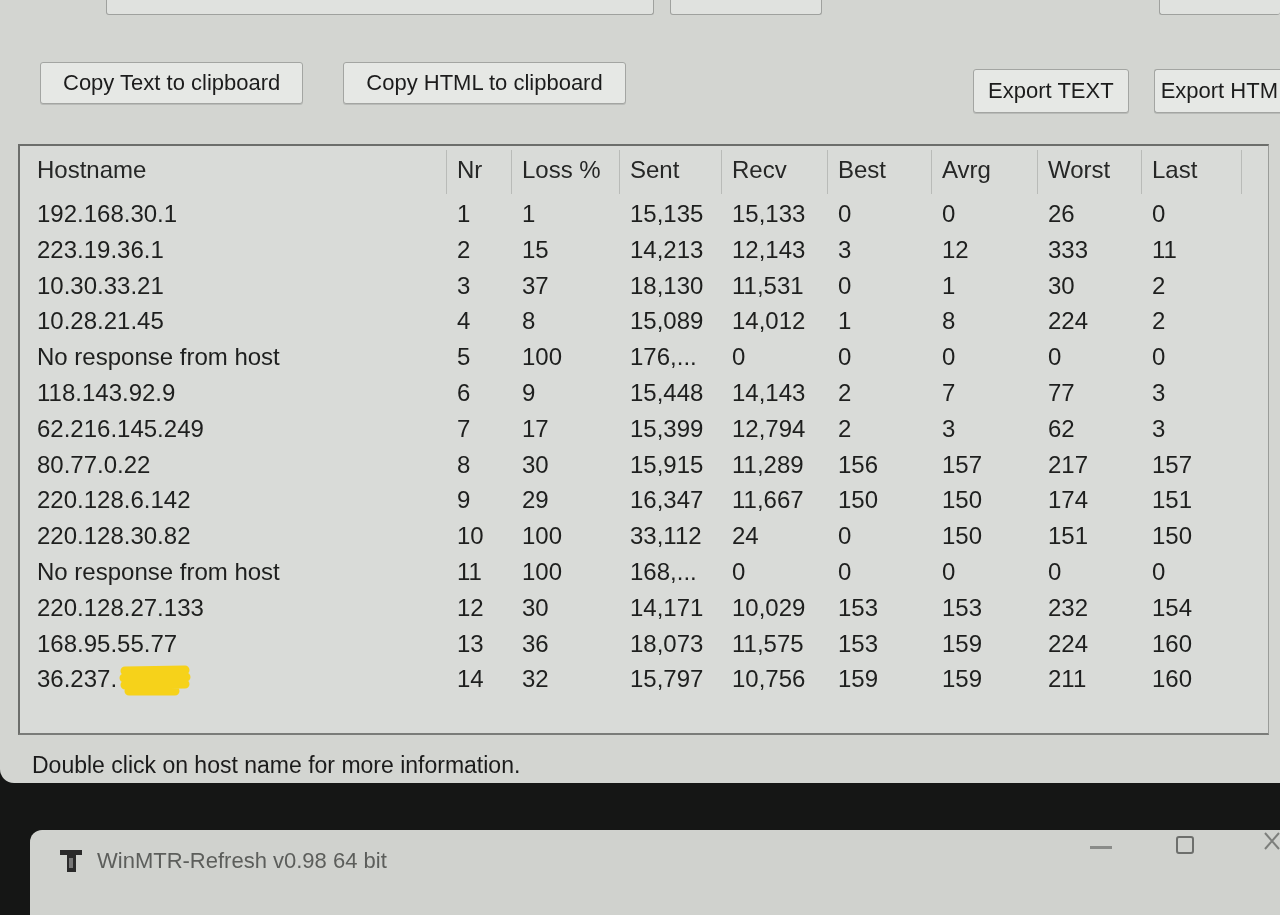 The width and height of the screenshot is (1280, 915). What do you see at coordinates (100, 249) in the screenshot?
I see `hostname-text: 223.19.36.1` at bounding box center [100, 249].